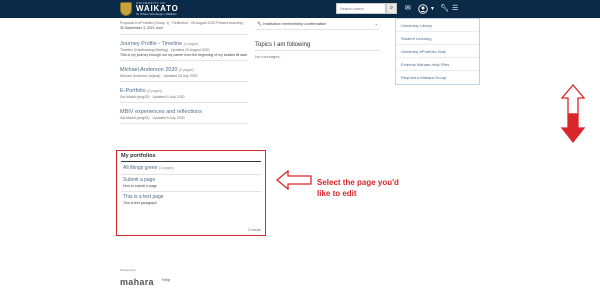 The width and height of the screenshot is (600, 293). I want to click on annotation-line-1: Select the page you'd, so click(358, 182).